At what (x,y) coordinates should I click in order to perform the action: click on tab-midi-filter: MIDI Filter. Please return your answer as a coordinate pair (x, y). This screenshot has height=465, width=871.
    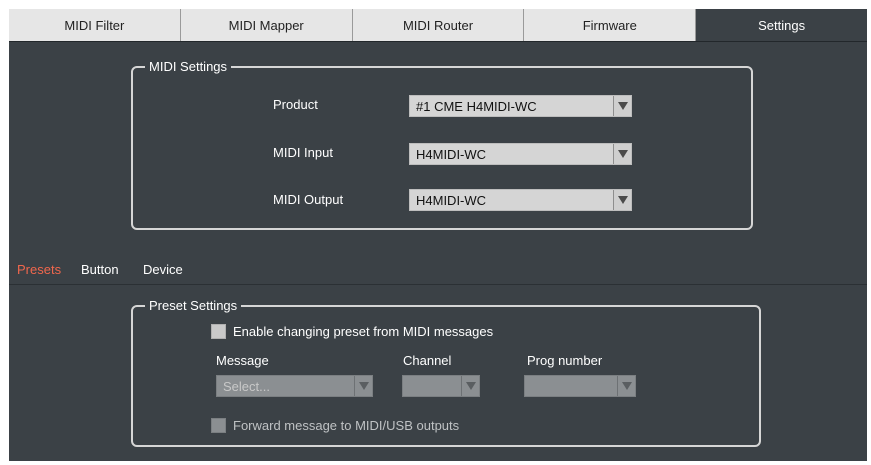
    Looking at the image, I should click on (95, 25).